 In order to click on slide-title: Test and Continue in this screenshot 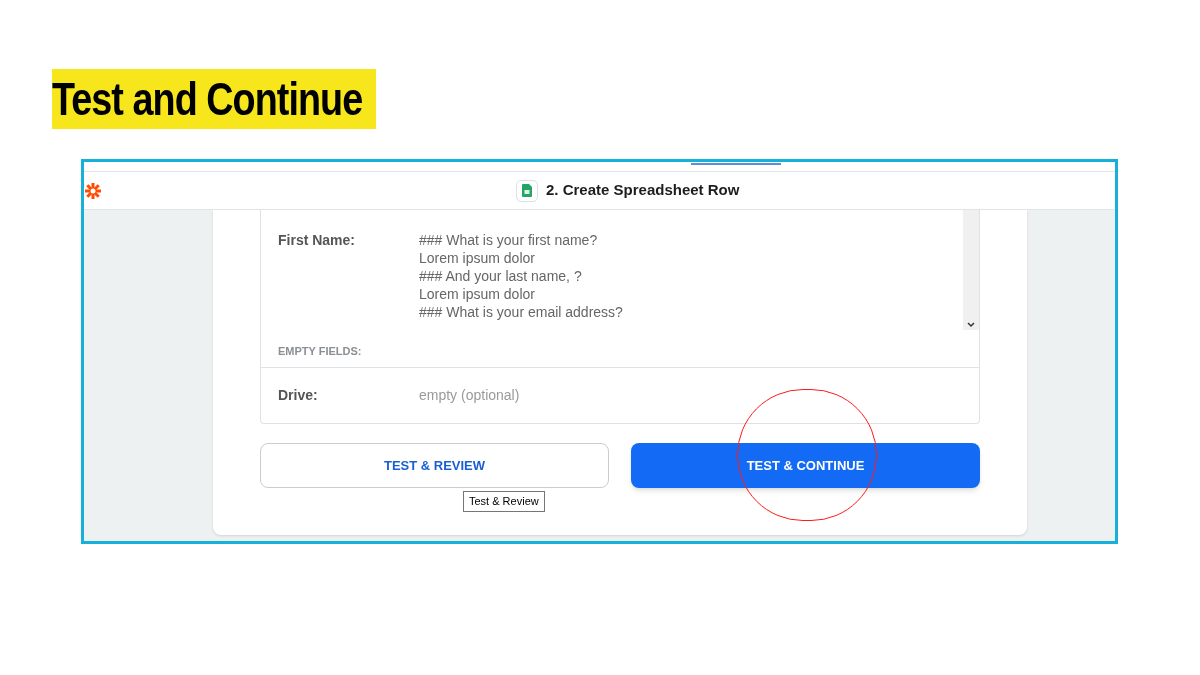, I will do `click(207, 99)`.